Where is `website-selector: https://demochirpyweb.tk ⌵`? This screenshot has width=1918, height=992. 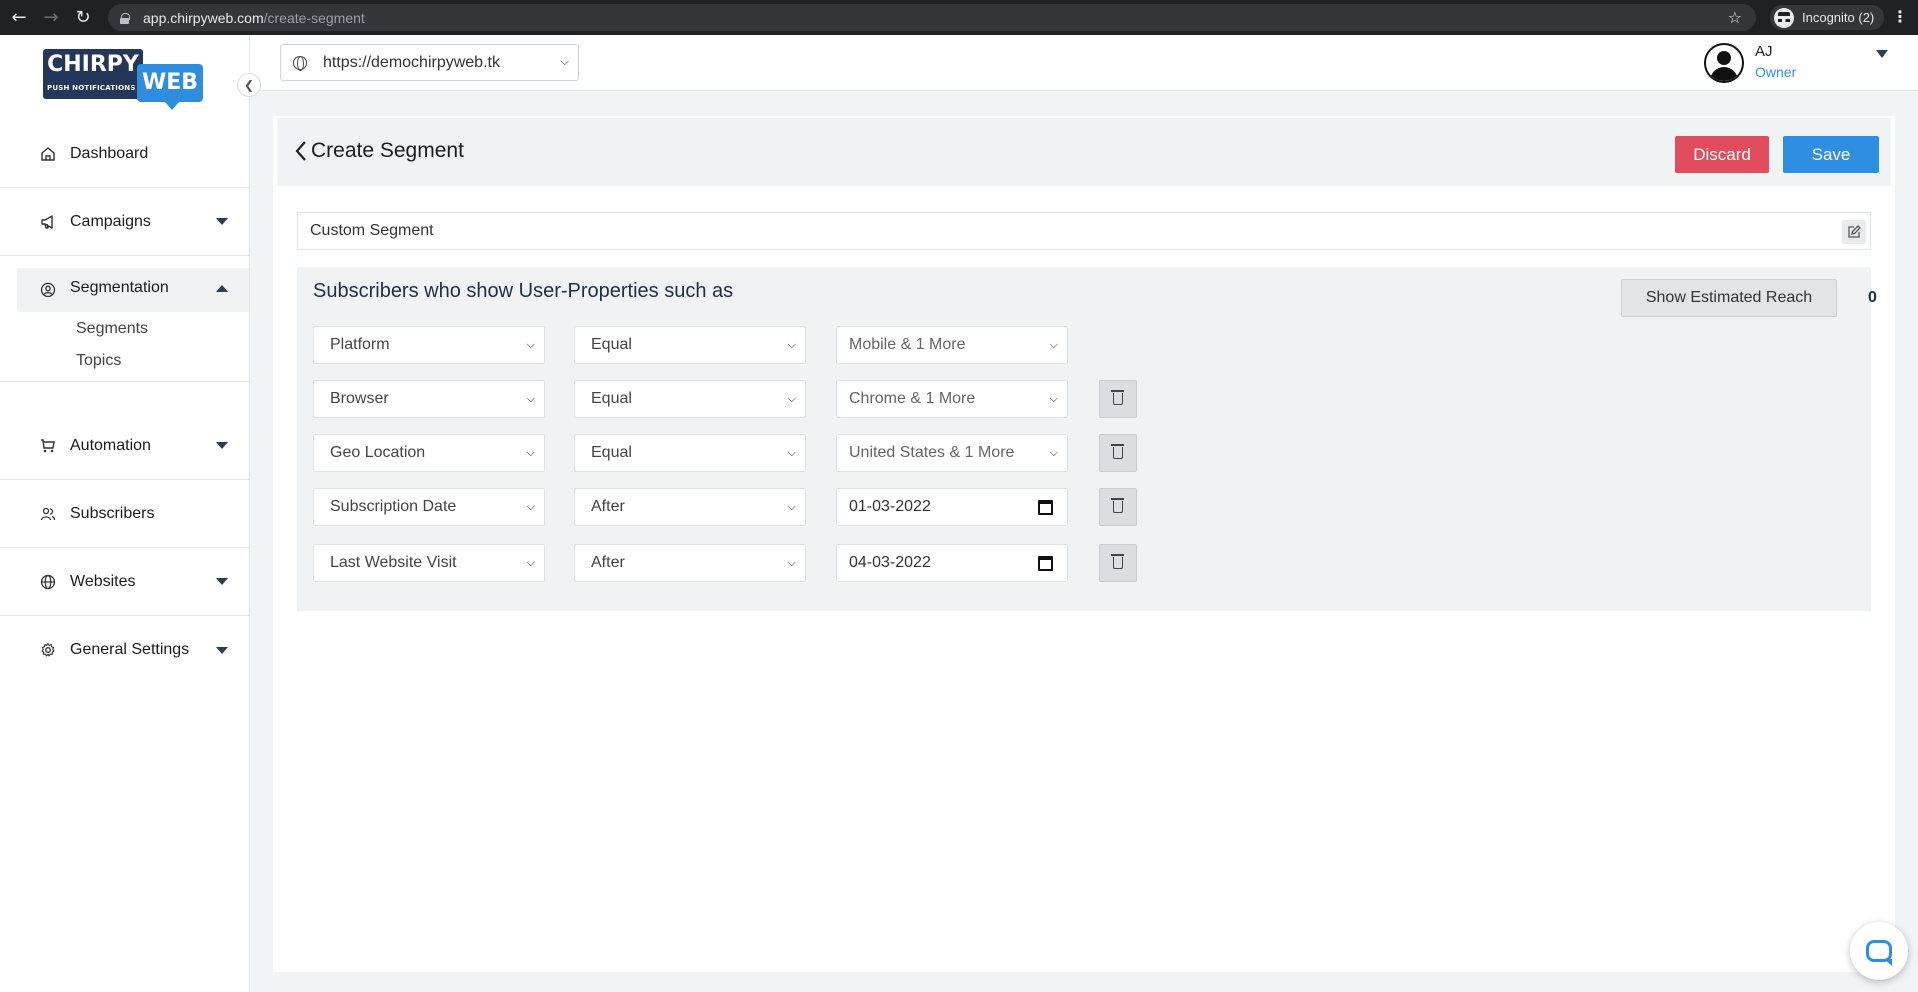 website-selector: https://demochirpyweb.tk ⌵ is located at coordinates (429, 62).